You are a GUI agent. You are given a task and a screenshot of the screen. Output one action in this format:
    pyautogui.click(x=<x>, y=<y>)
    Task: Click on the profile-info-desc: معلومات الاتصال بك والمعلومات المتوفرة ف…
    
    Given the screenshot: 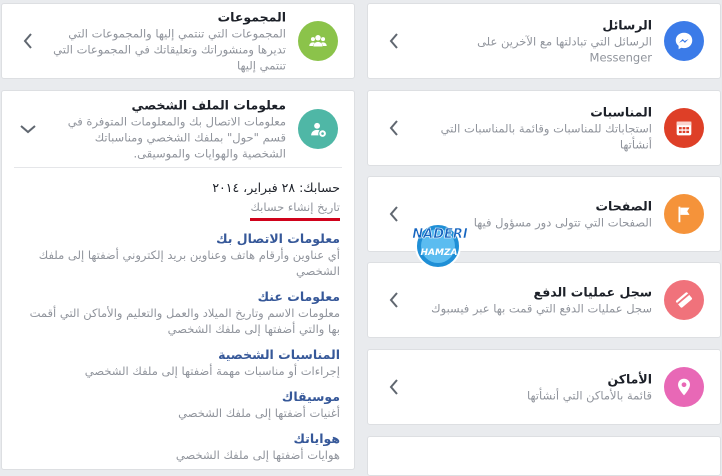 What is the action you would take?
    pyautogui.click(x=176, y=137)
    